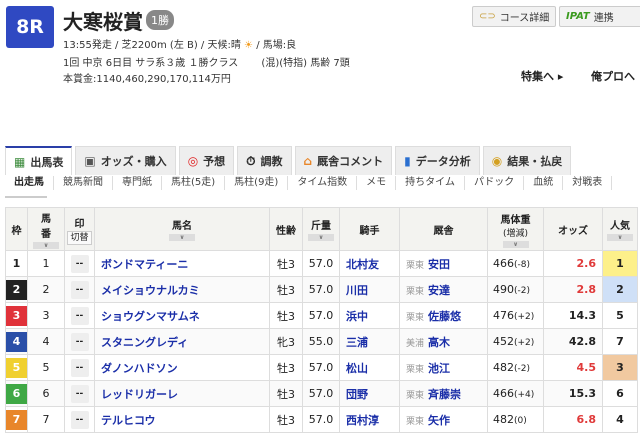 Image resolution: width=640 pixels, height=437 pixels. I want to click on body-weight-value: 490, so click(503, 289).